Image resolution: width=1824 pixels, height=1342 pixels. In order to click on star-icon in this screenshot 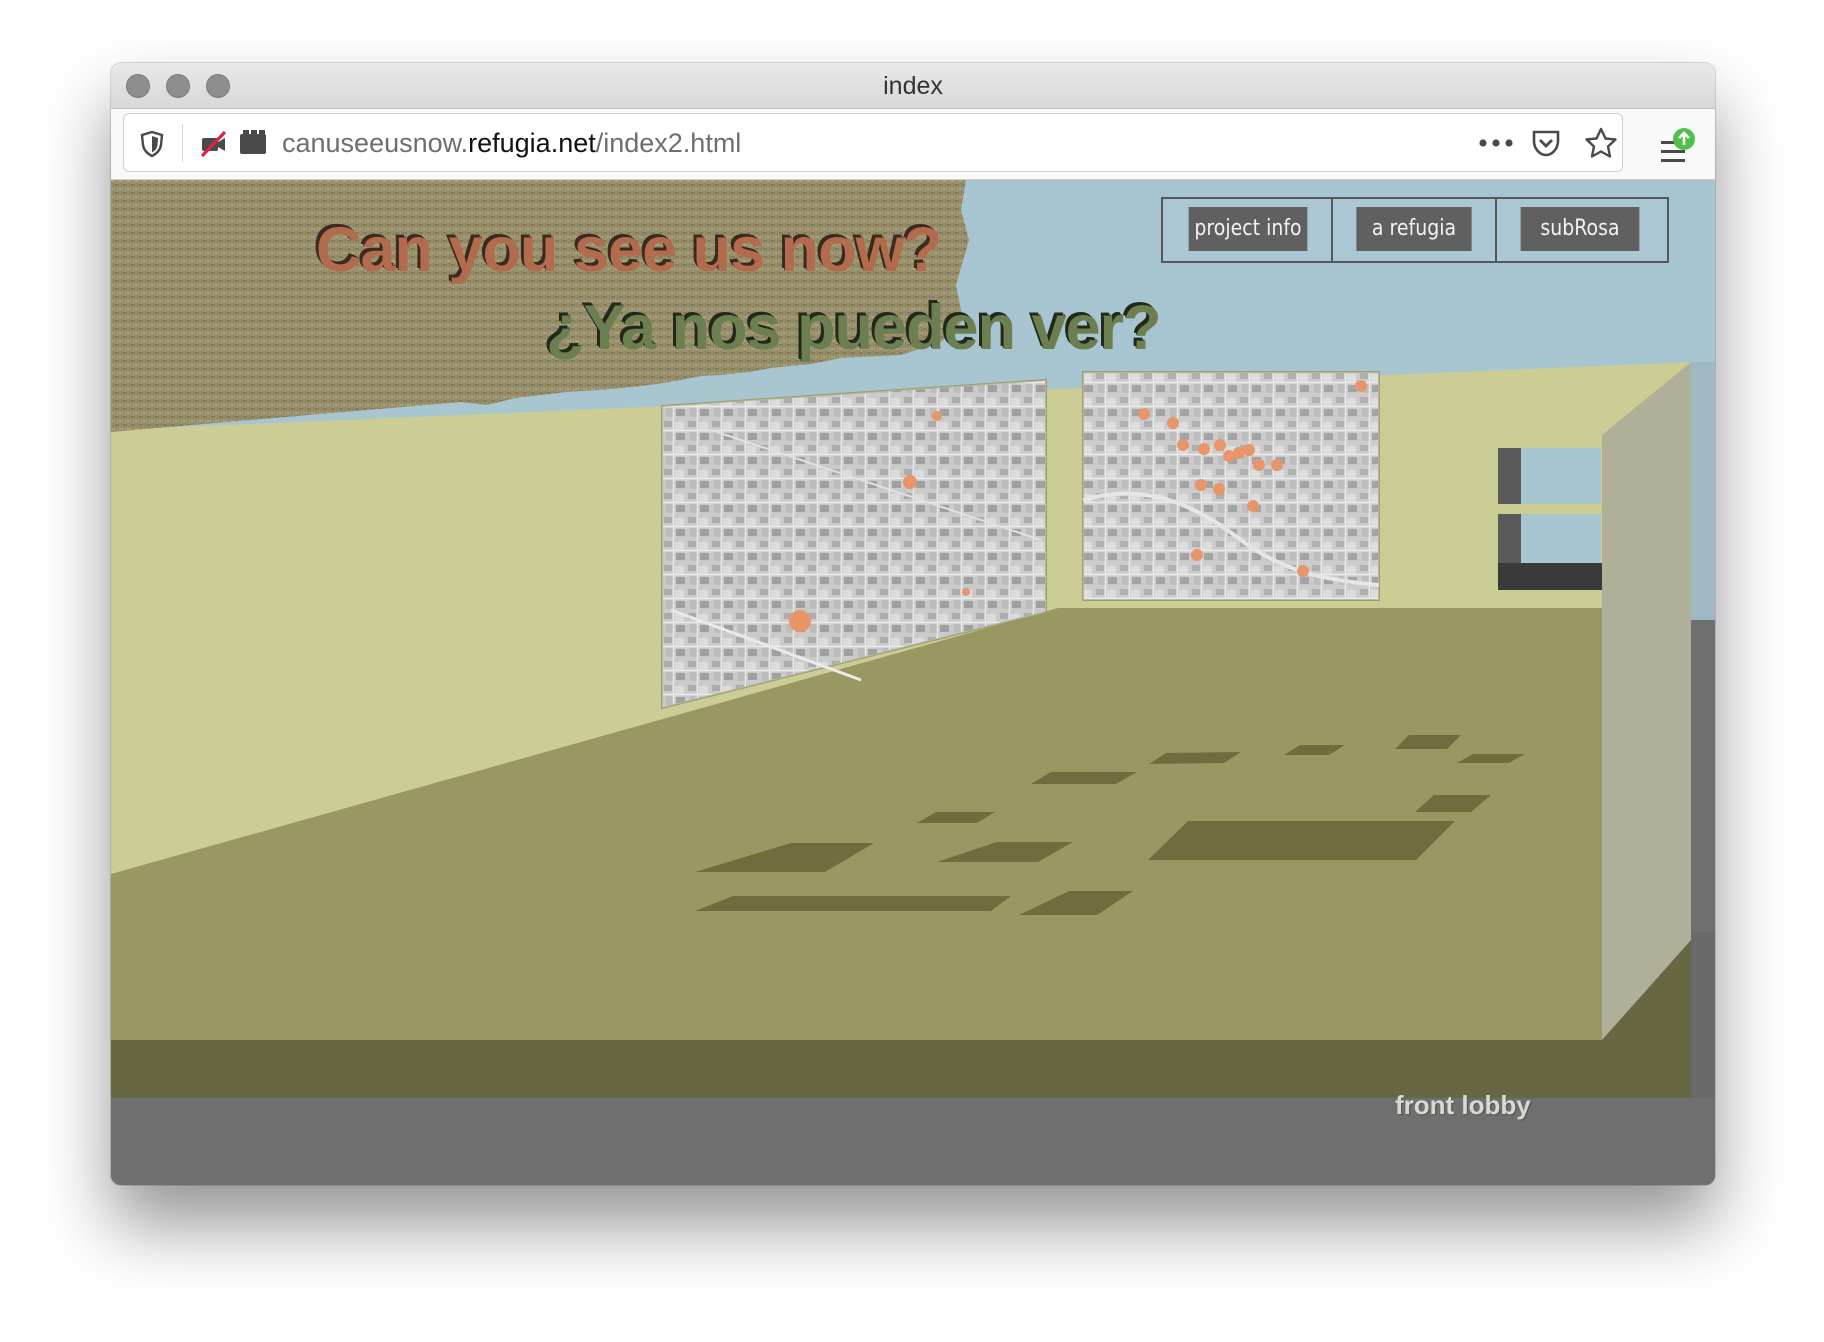, I will do `click(1601, 143)`.